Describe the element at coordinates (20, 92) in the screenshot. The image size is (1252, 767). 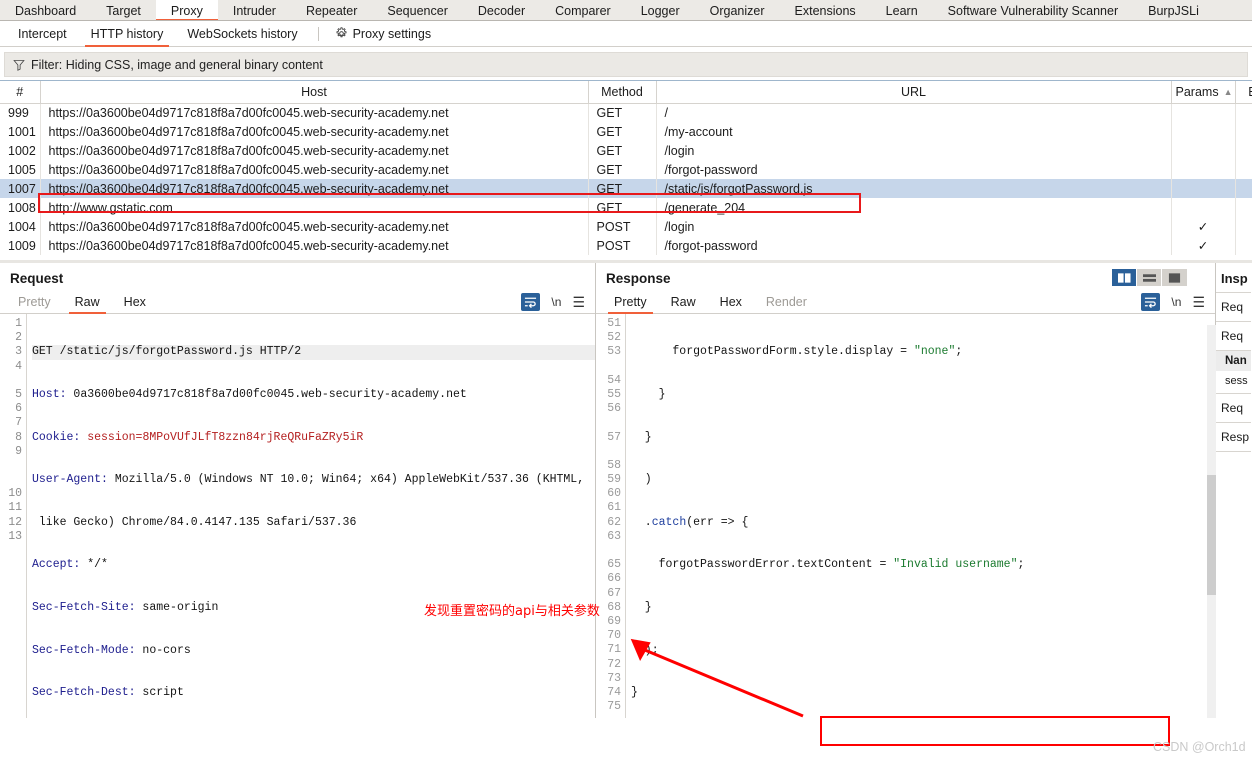
I see `col-header-number: #` at that location.